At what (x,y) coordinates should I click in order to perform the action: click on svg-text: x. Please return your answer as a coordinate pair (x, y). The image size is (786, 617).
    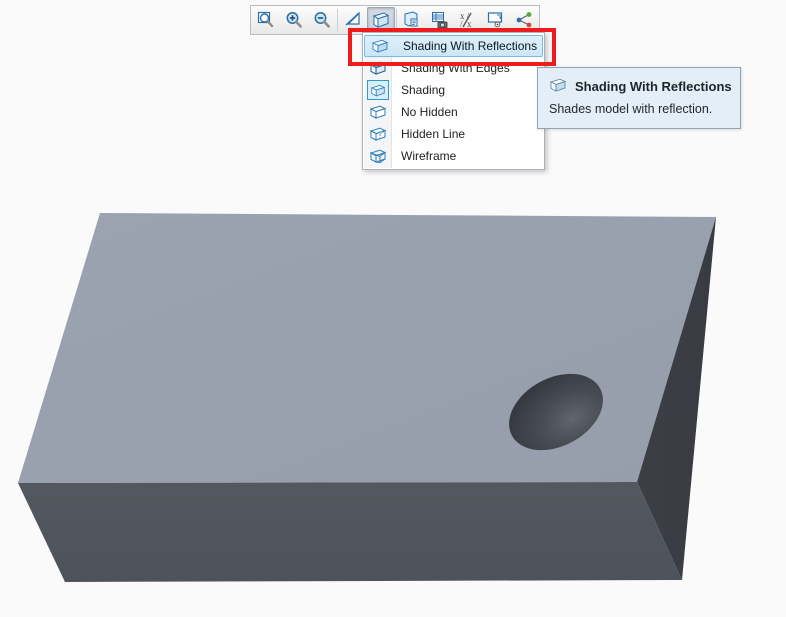
    Looking at the image, I should click on (469, 24).